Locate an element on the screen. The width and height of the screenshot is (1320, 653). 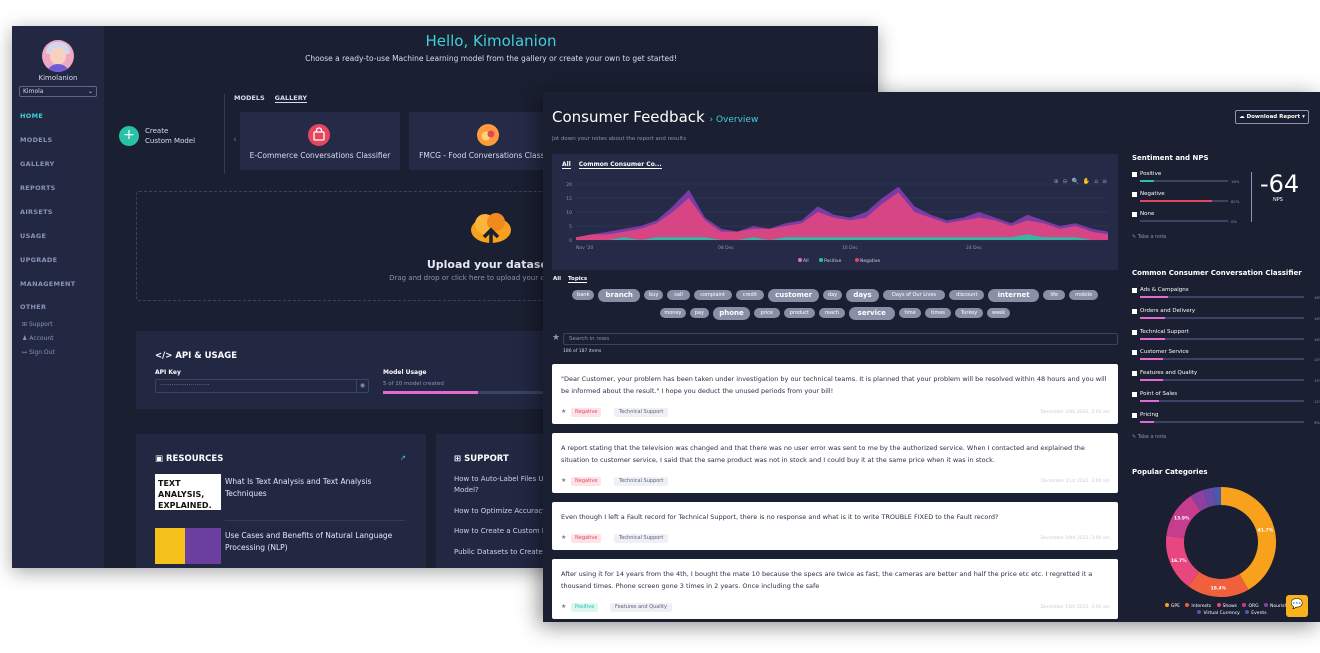
nav-management: MANAGEMENT is located at coordinates (48, 284).